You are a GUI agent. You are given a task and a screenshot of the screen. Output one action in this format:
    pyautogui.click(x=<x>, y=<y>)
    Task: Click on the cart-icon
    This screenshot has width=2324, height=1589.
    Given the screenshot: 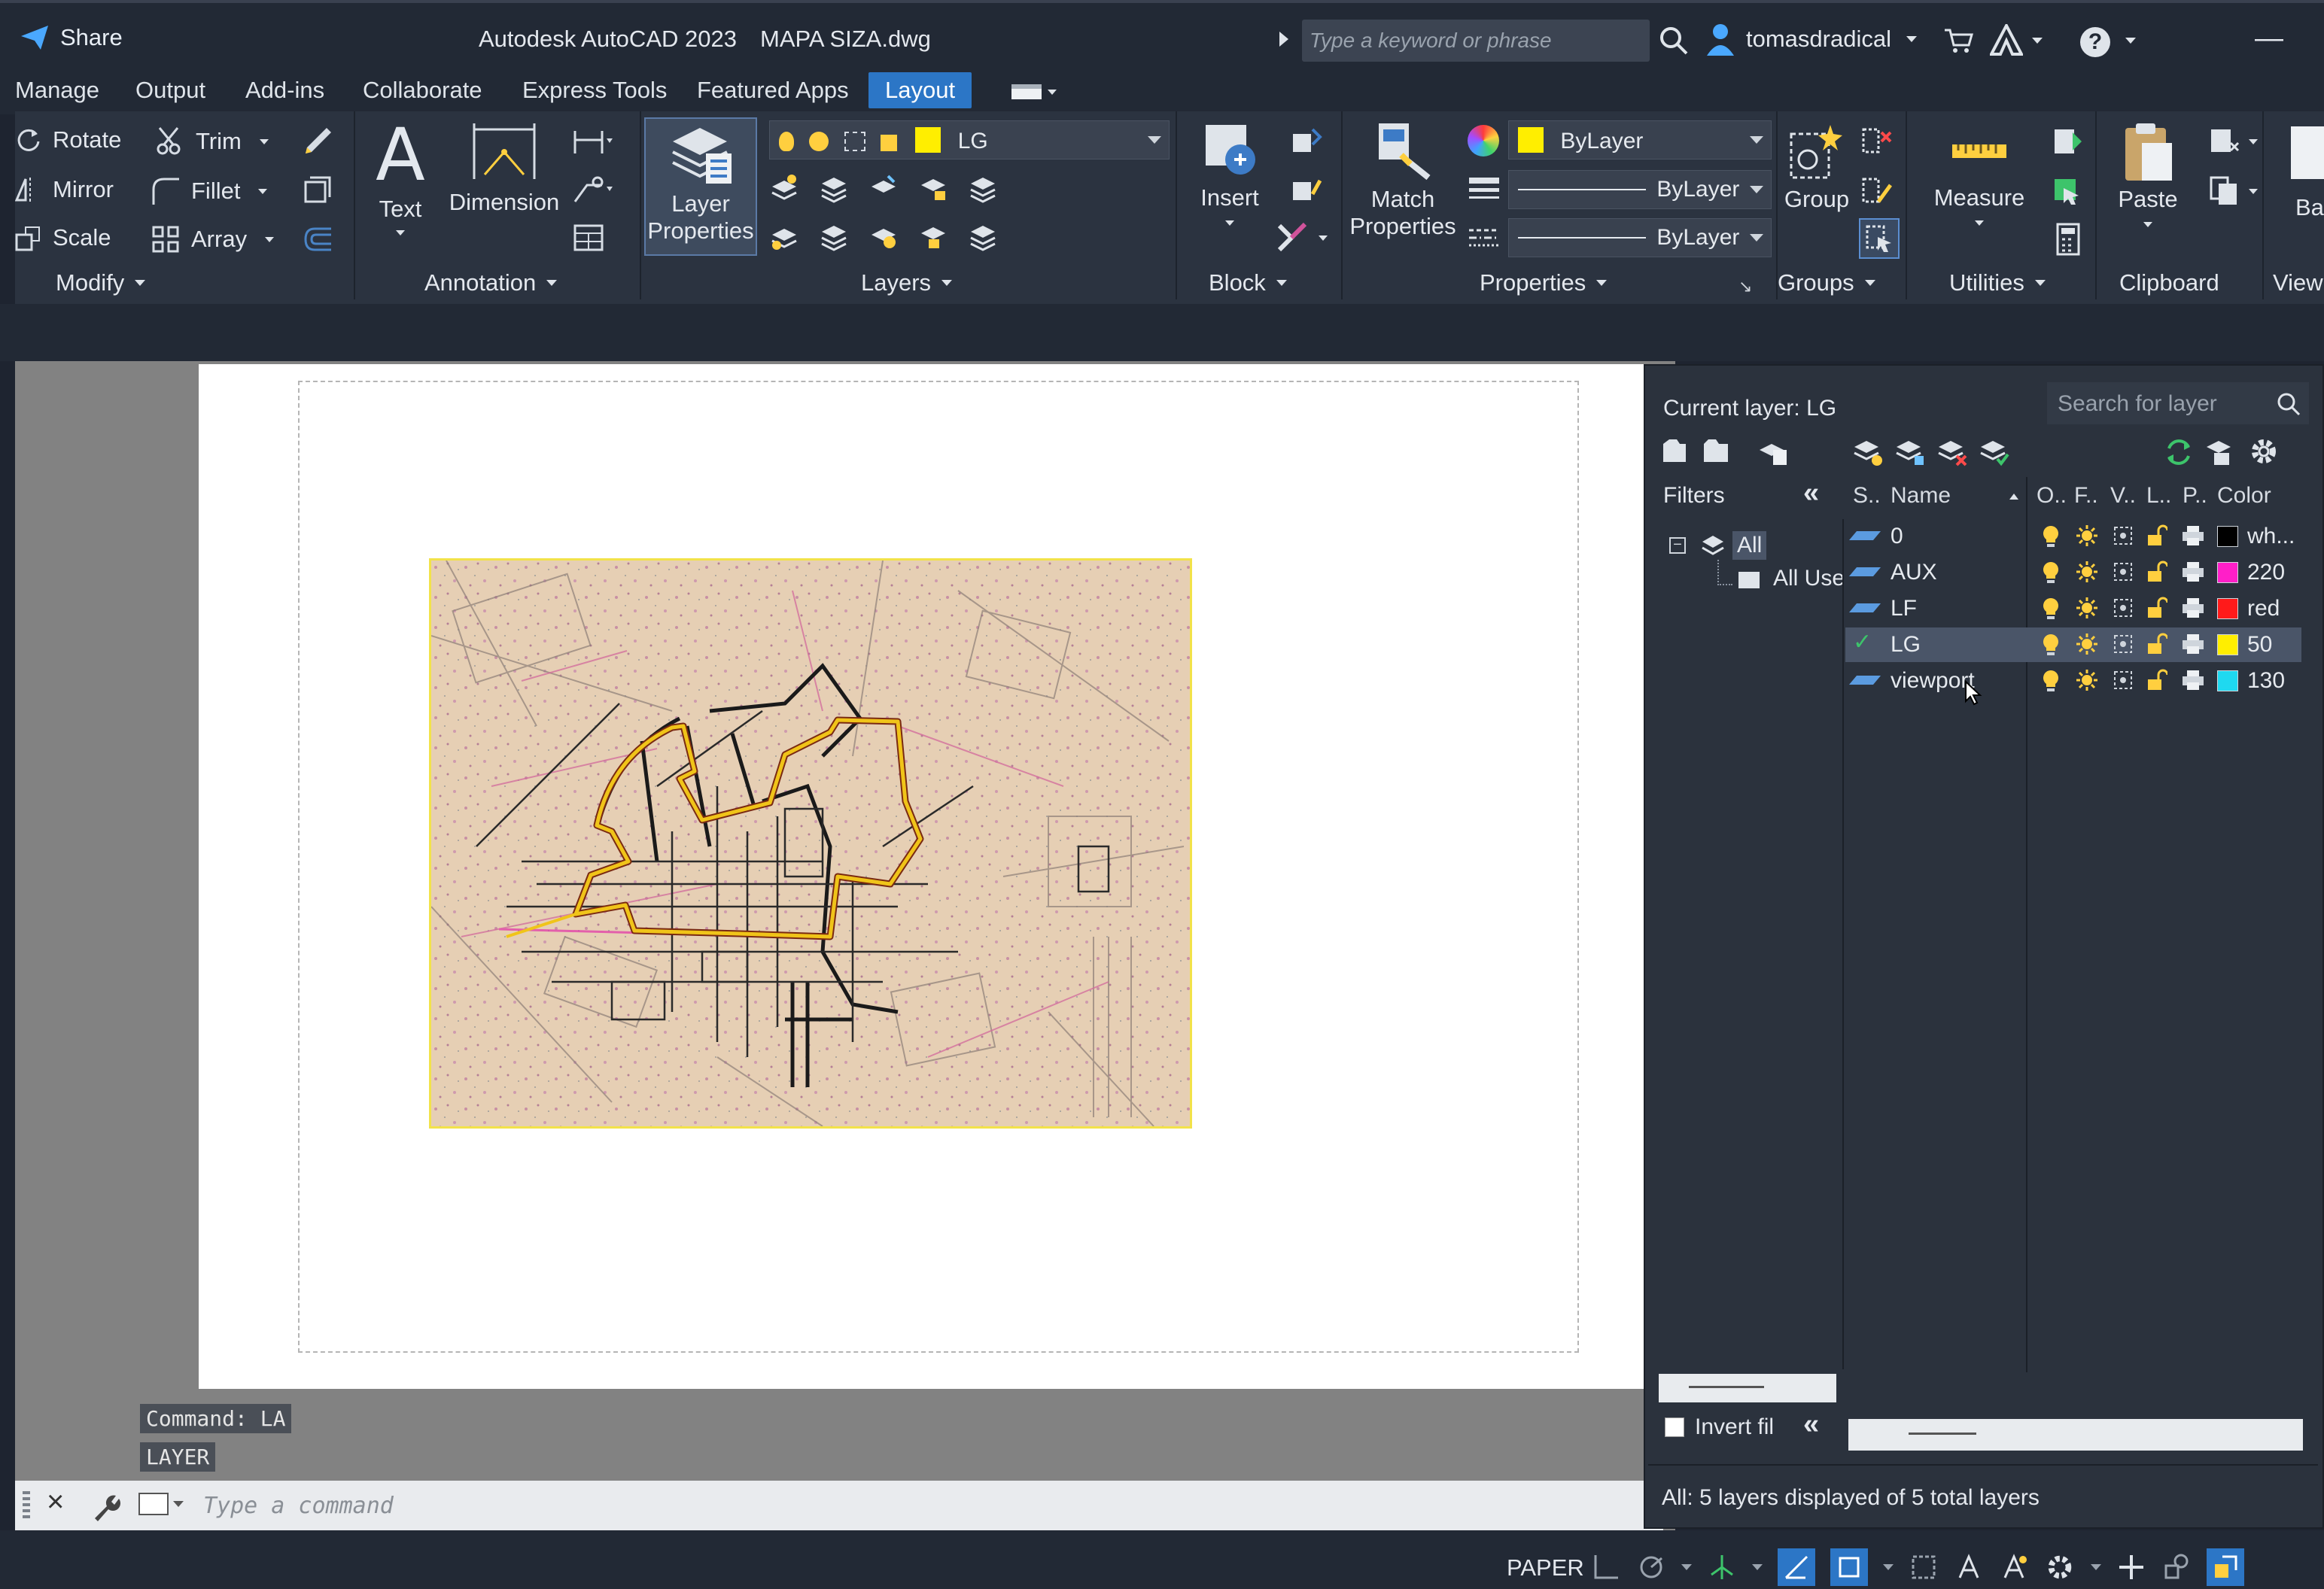 What is the action you would take?
    pyautogui.click(x=1958, y=40)
    